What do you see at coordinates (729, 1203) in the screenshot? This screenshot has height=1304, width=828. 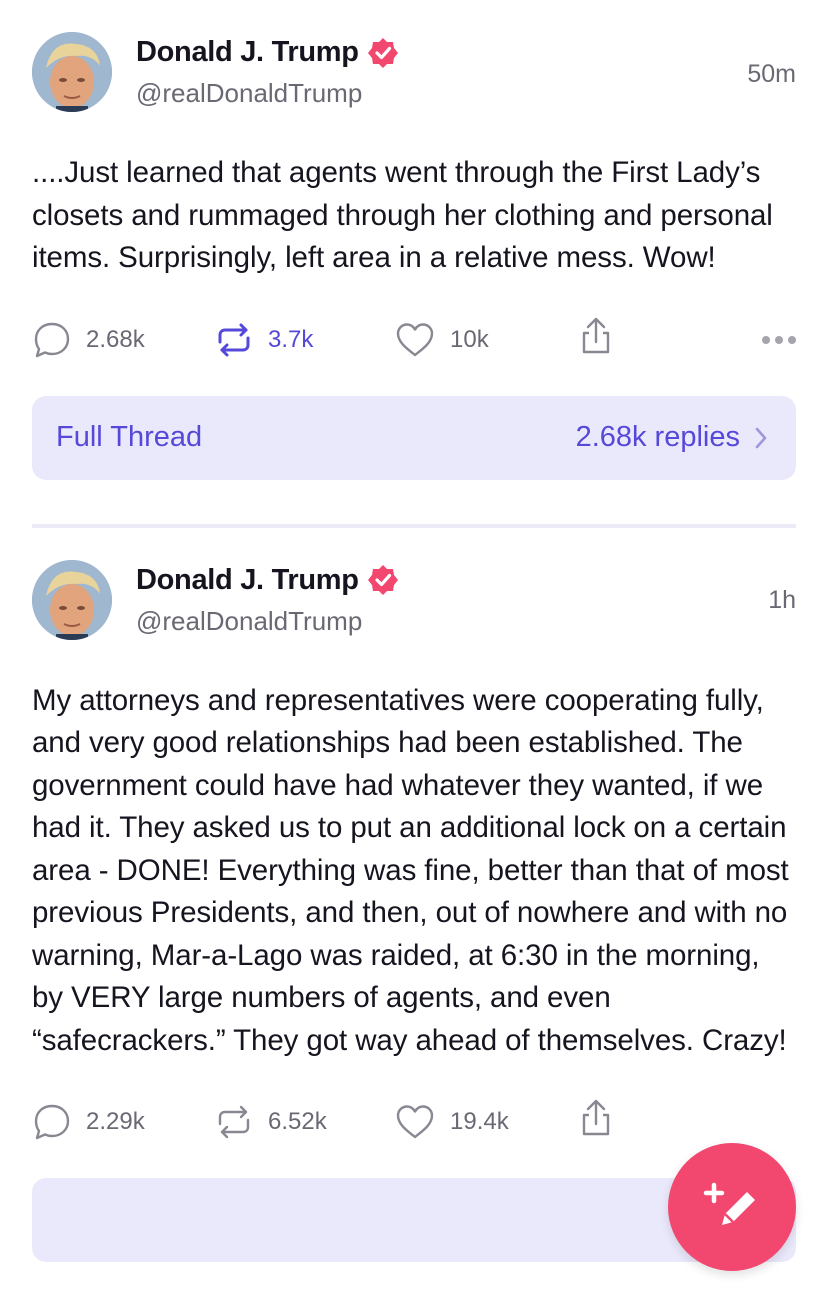 I see `compose-pencil-icon` at bounding box center [729, 1203].